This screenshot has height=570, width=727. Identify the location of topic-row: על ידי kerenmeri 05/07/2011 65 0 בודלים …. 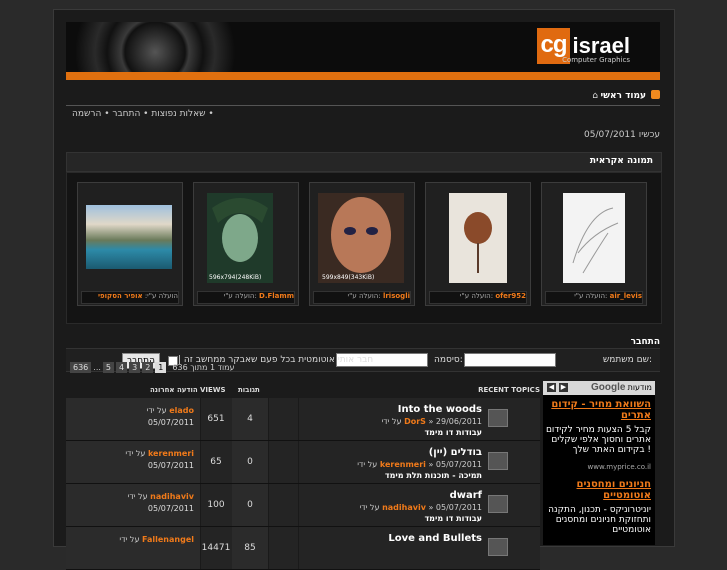
(303, 462).